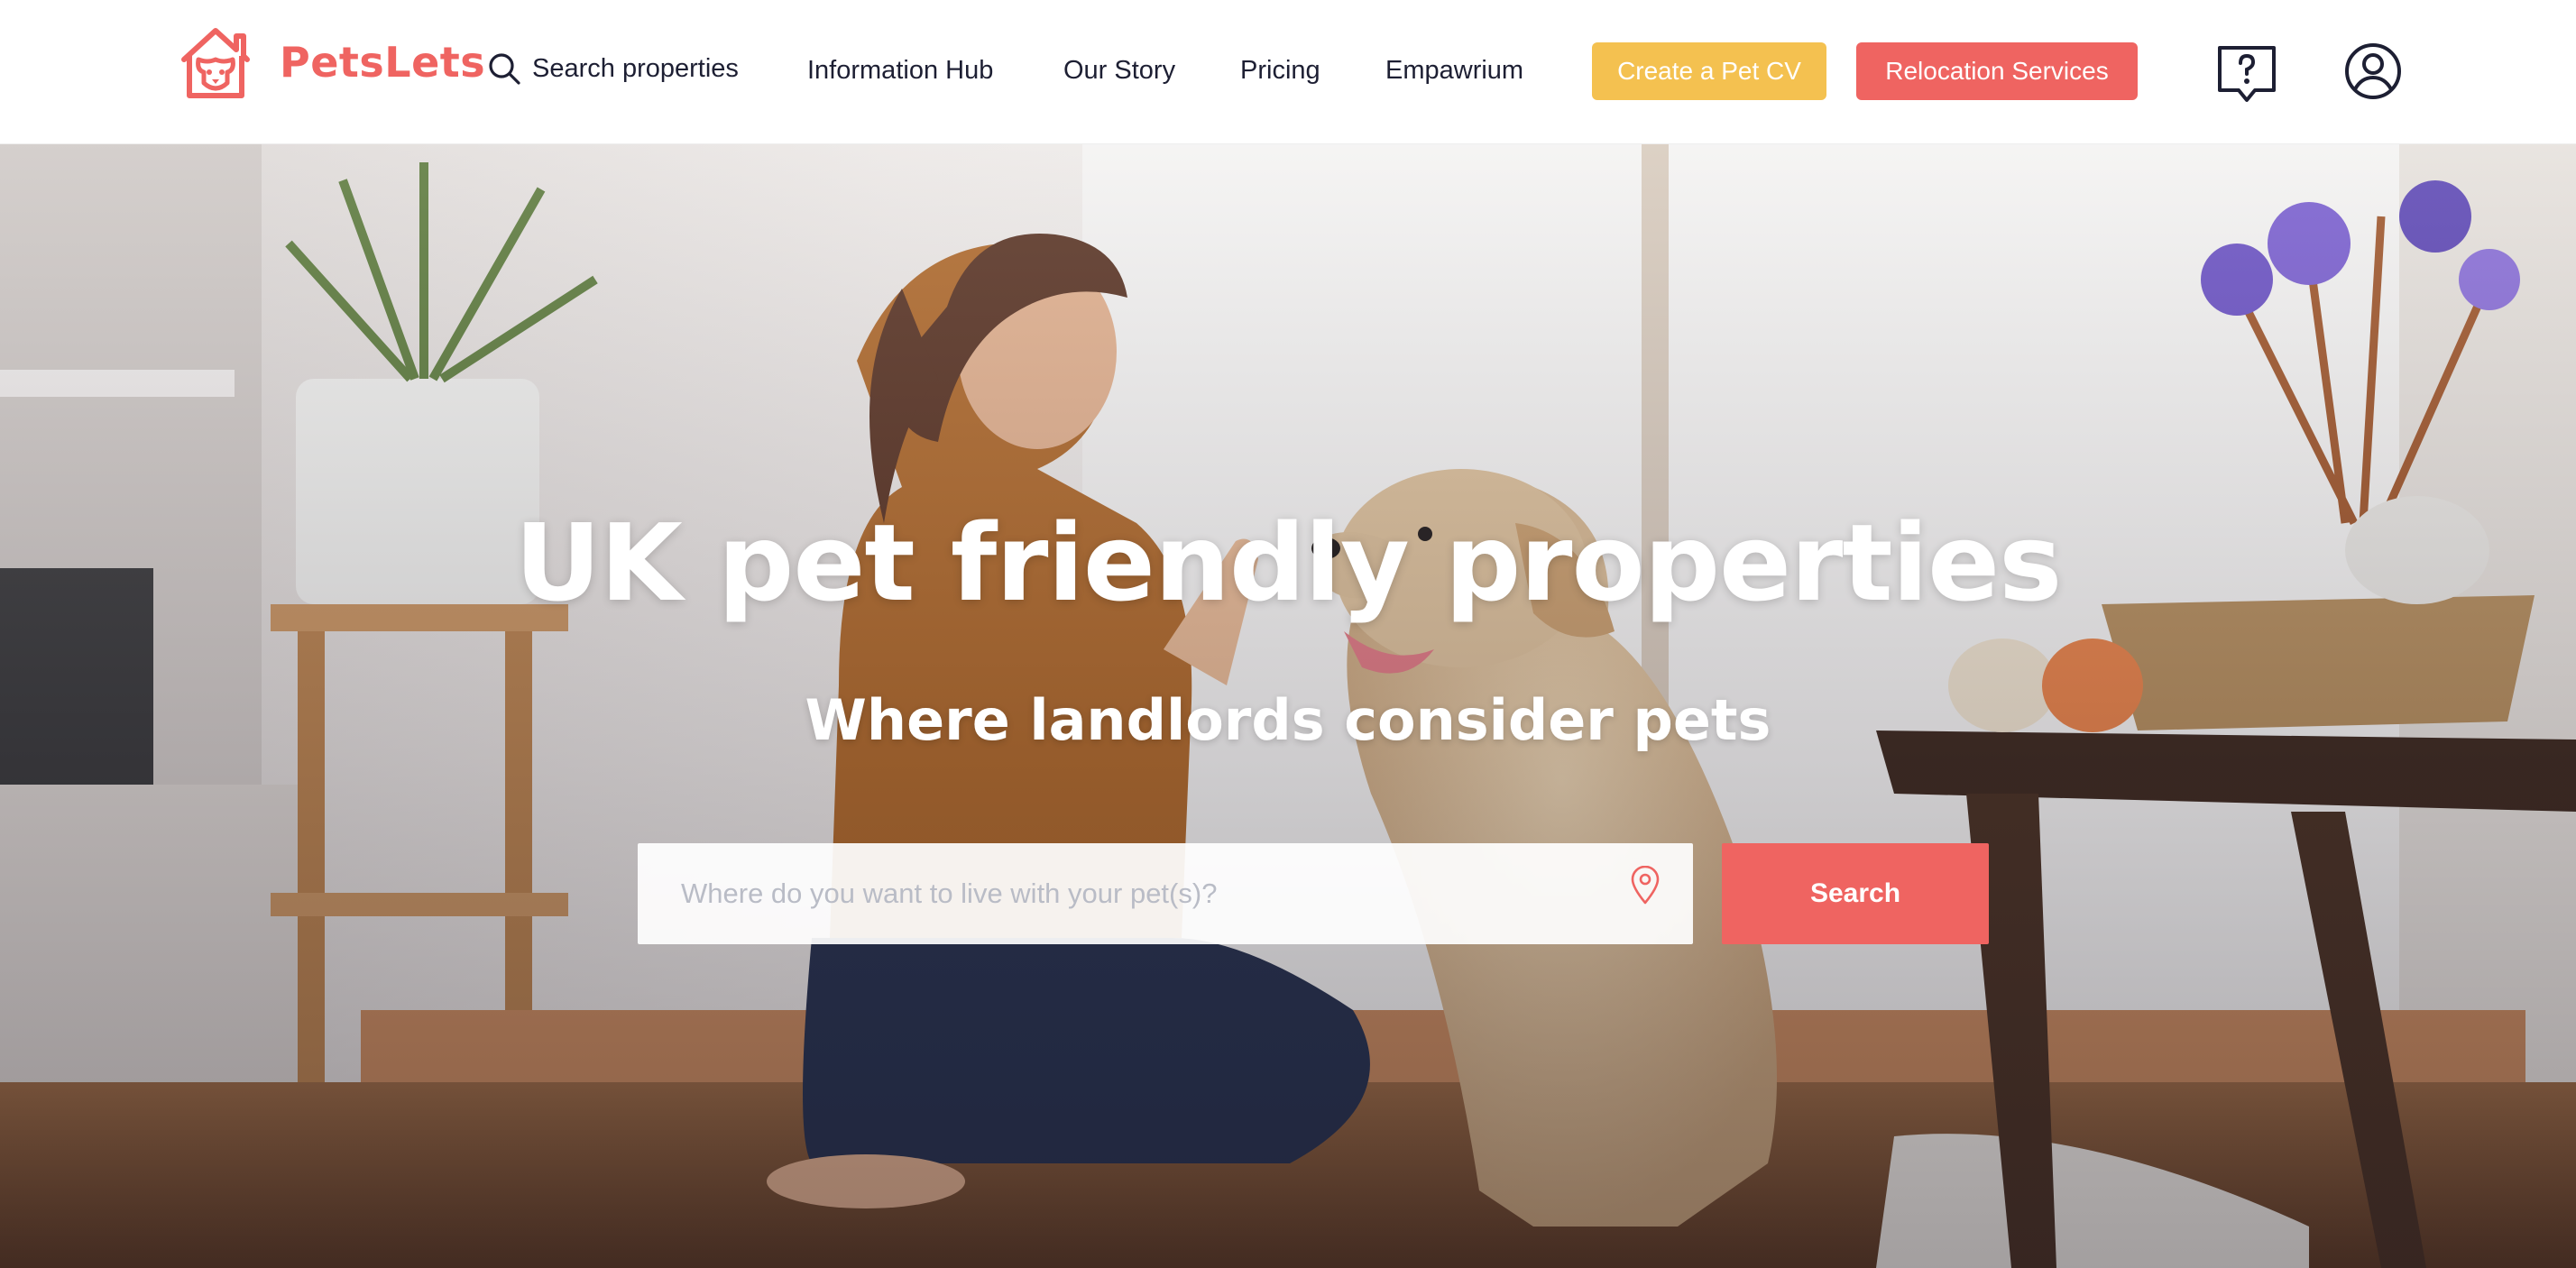  Describe the element at coordinates (1116, 893) in the screenshot. I see `location-search-input` at that location.